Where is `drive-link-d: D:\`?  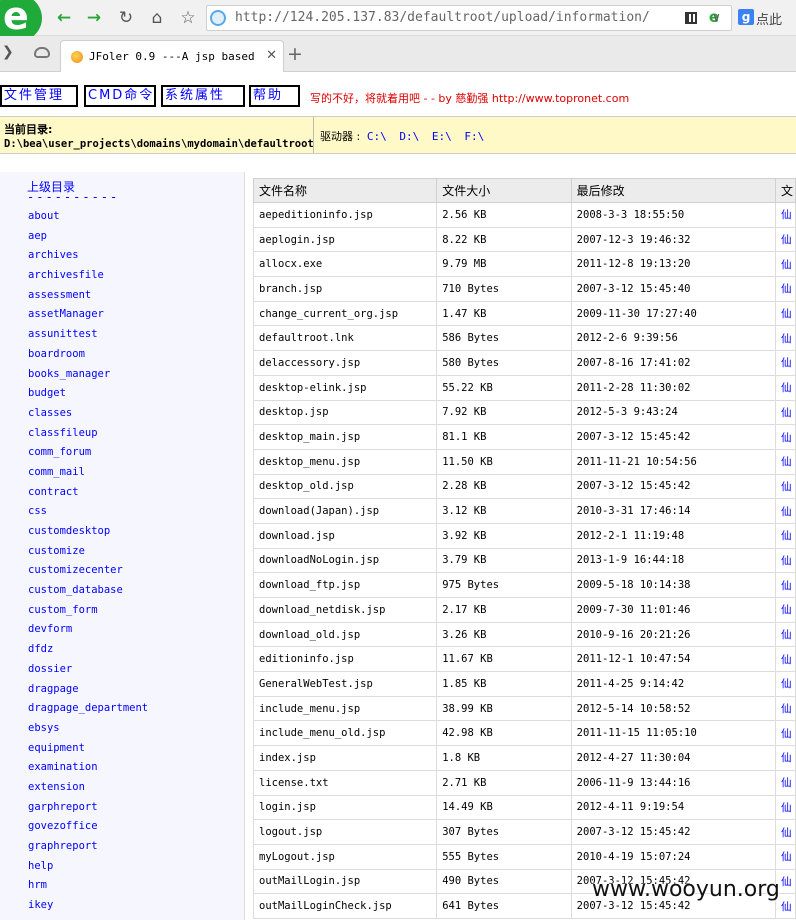 drive-link-d: D:\ is located at coordinates (409, 136).